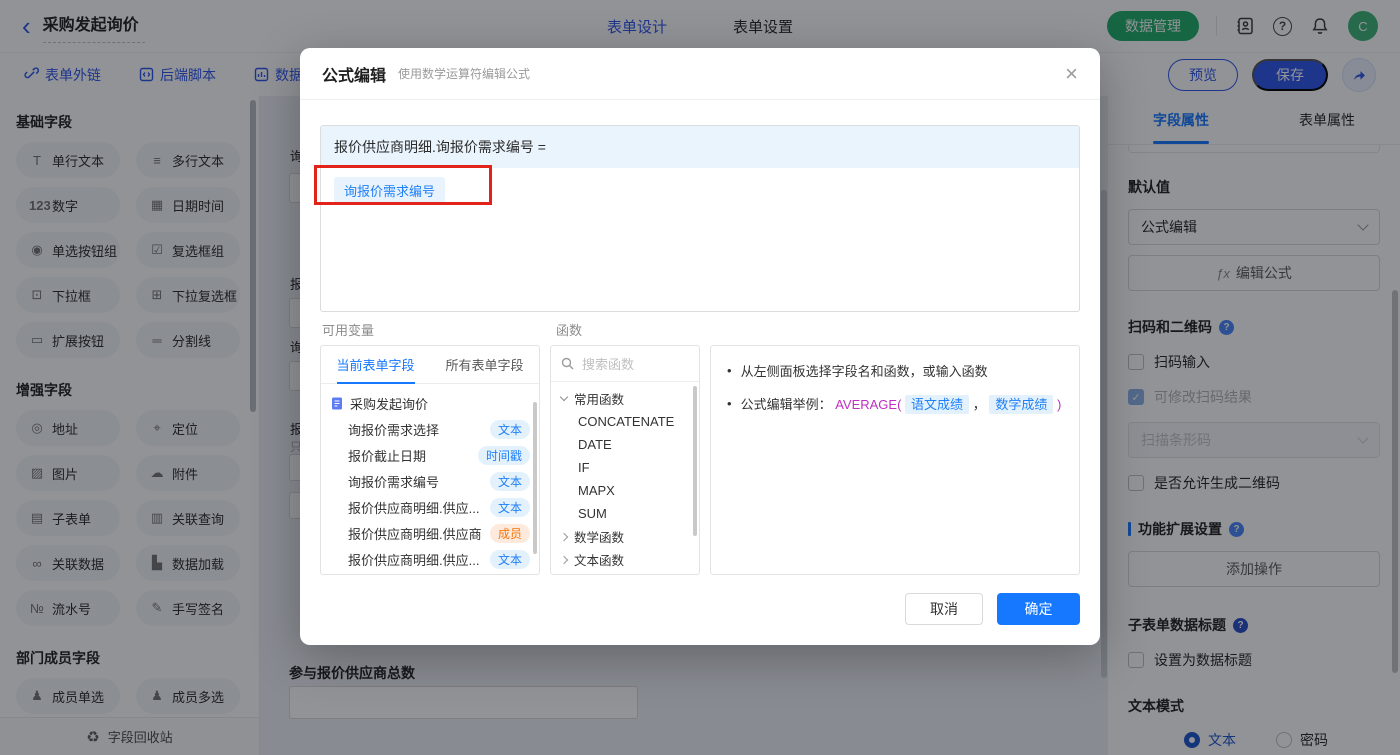 The image size is (1400, 755). What do you see at coordinates (625, 467) in the screenshot?
I see `function-item: IF` at bounding box center [625, 467].